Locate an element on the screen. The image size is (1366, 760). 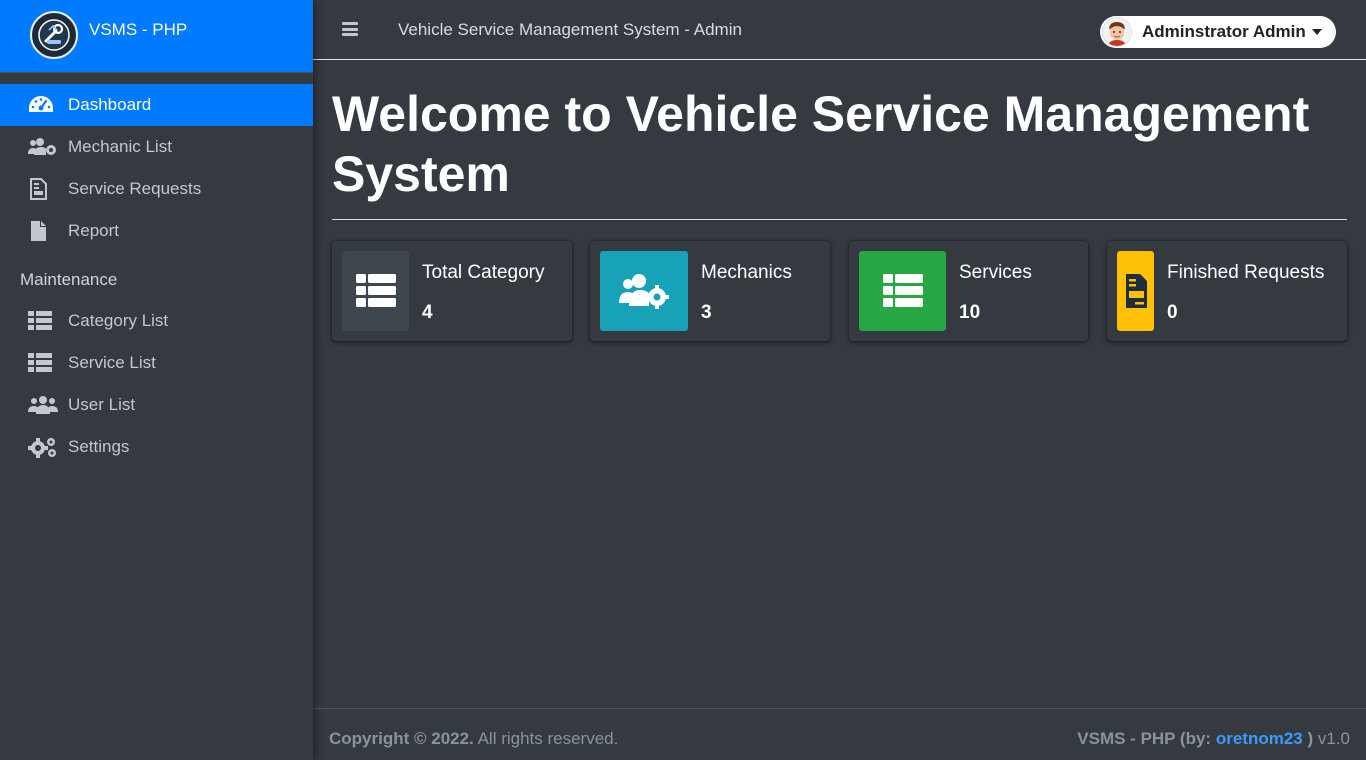
footer-copyright: Copyright © 2022. All rights reserved. is located at coordinates (473, 739).